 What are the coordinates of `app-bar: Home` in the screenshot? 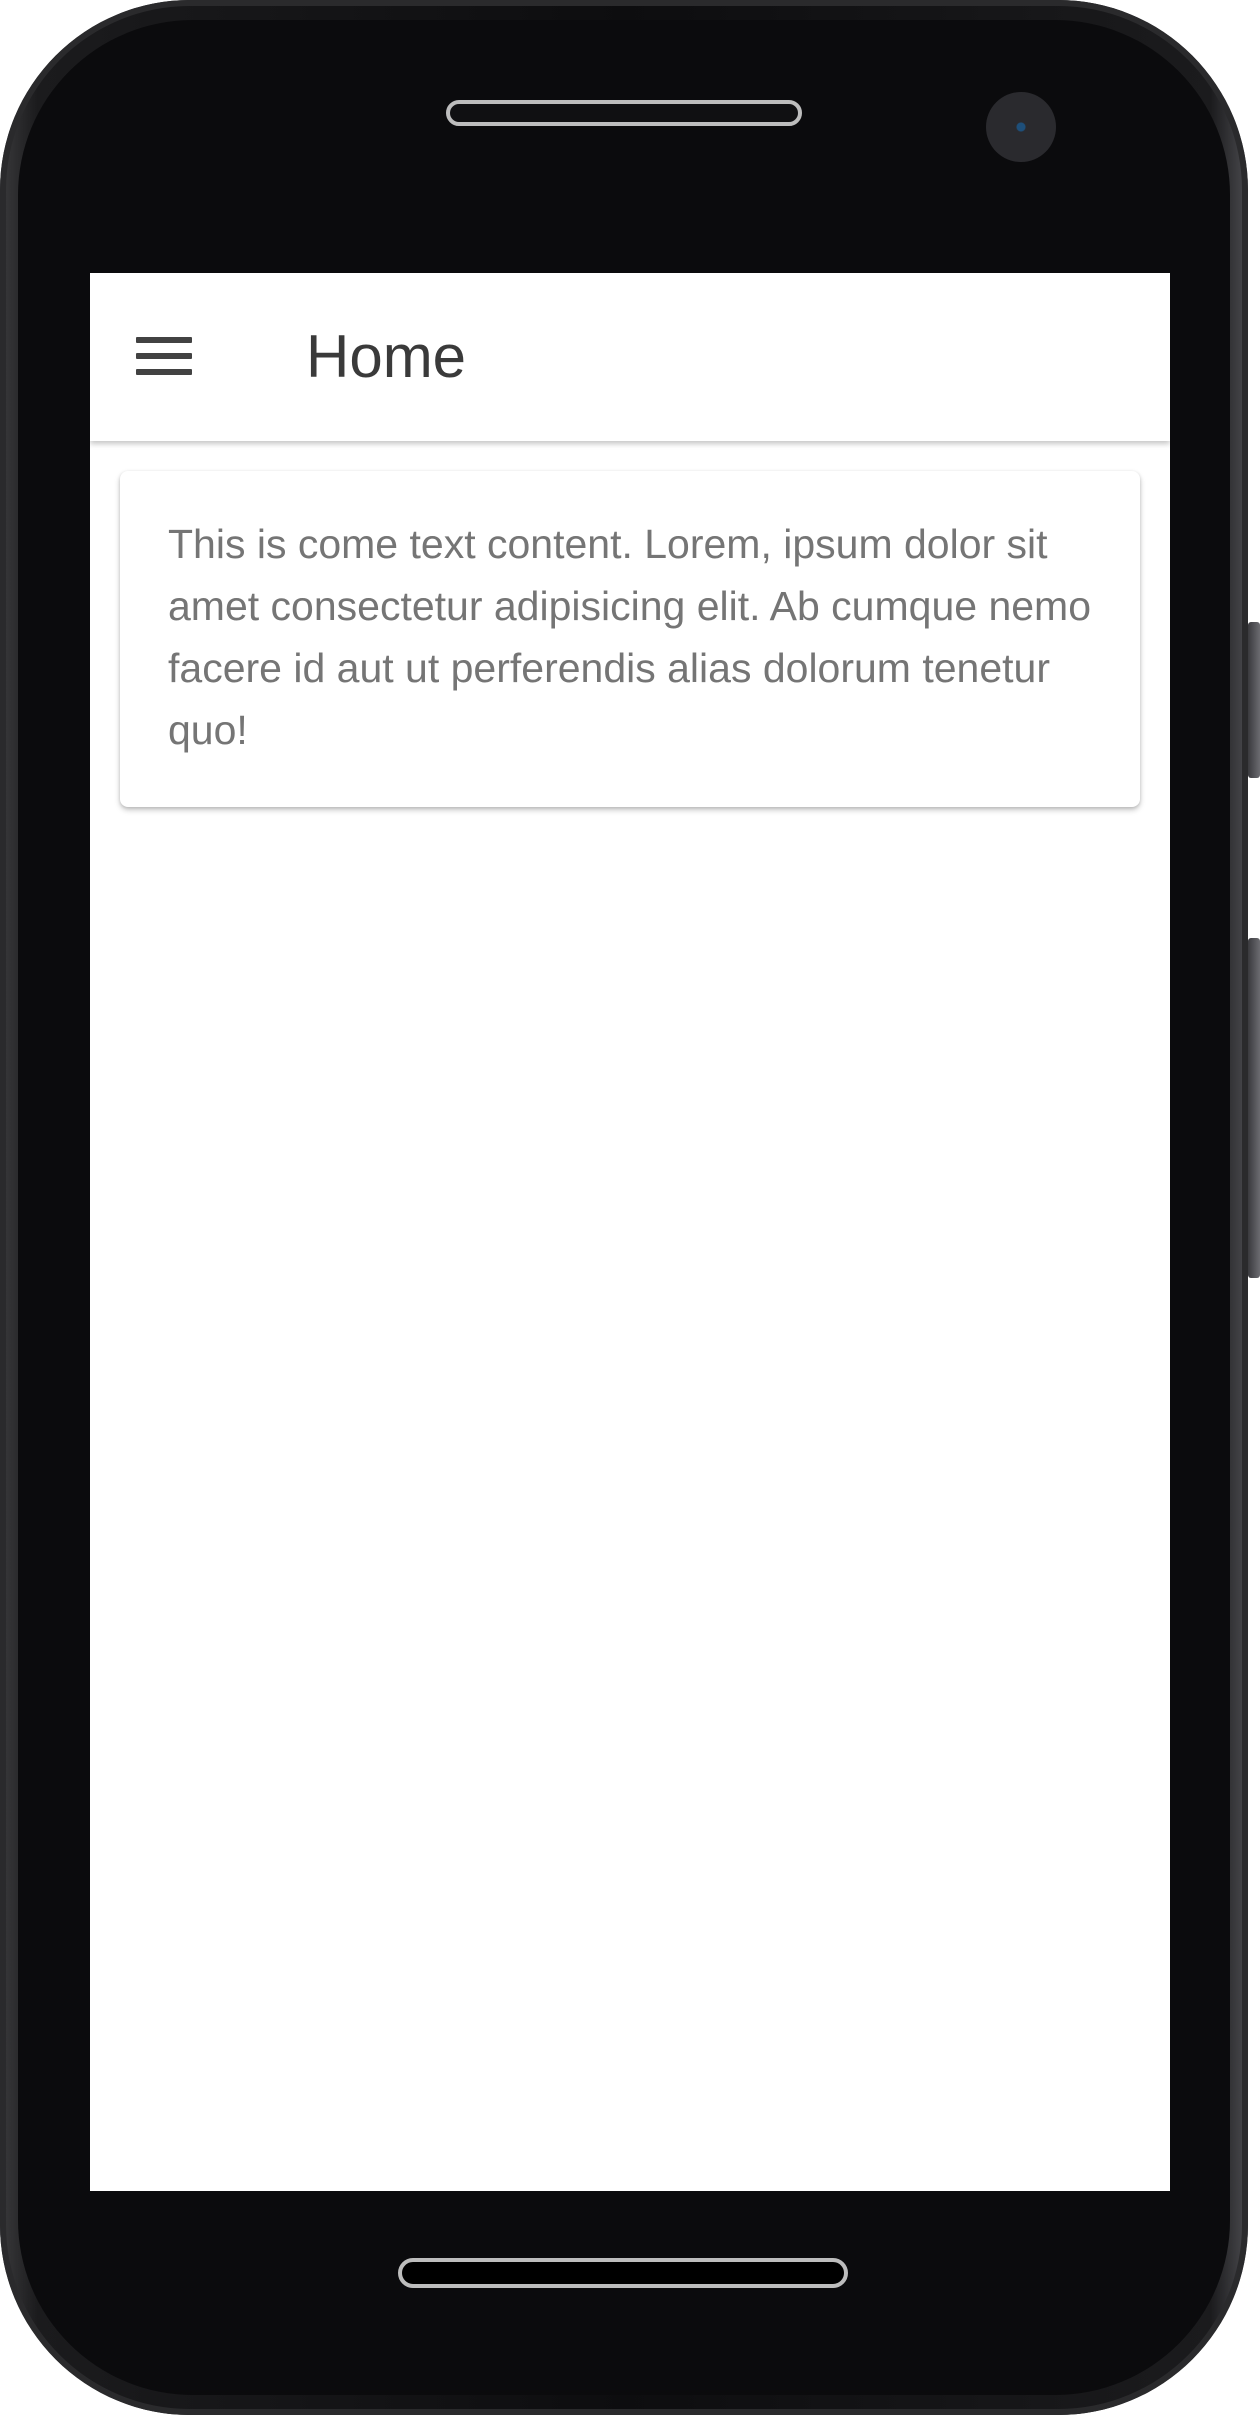 It's located at (630, 357).